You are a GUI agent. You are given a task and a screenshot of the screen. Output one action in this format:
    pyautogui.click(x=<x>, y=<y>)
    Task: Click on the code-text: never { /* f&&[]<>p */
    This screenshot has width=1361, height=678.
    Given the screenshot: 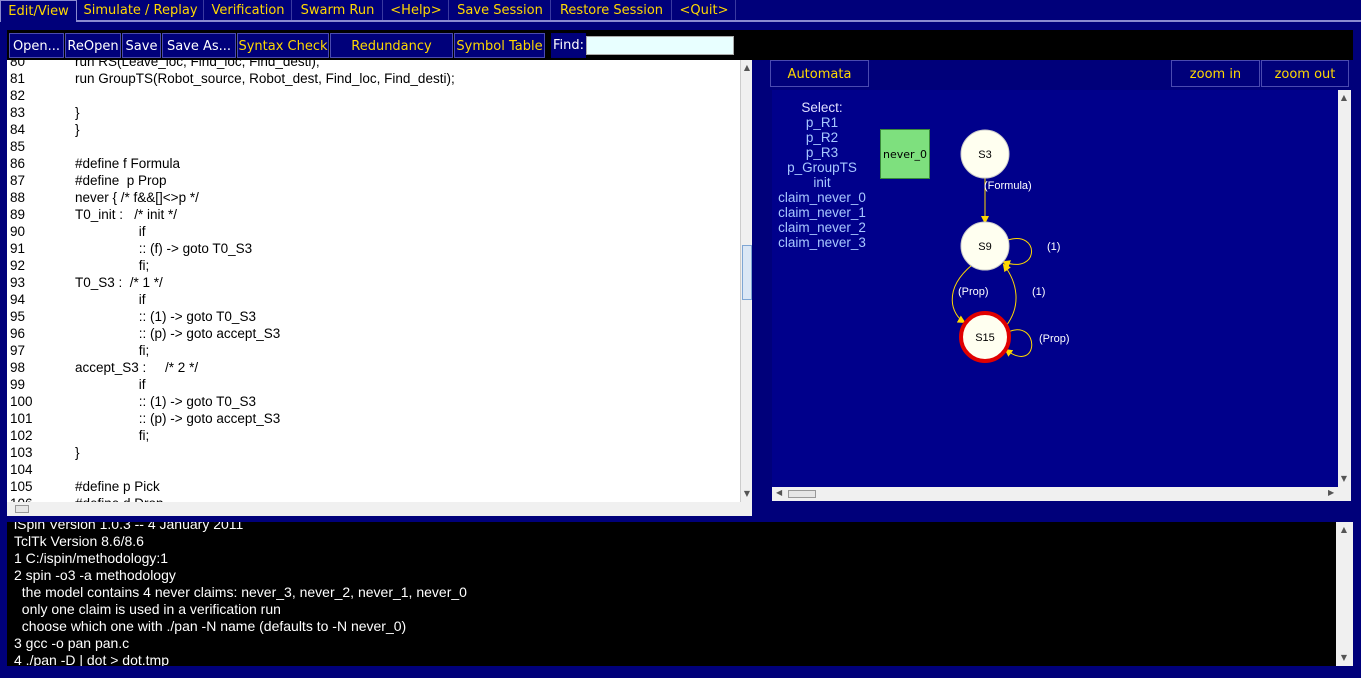 What is the action you would take?
    pyautogui.click(x=137, y=197)
    